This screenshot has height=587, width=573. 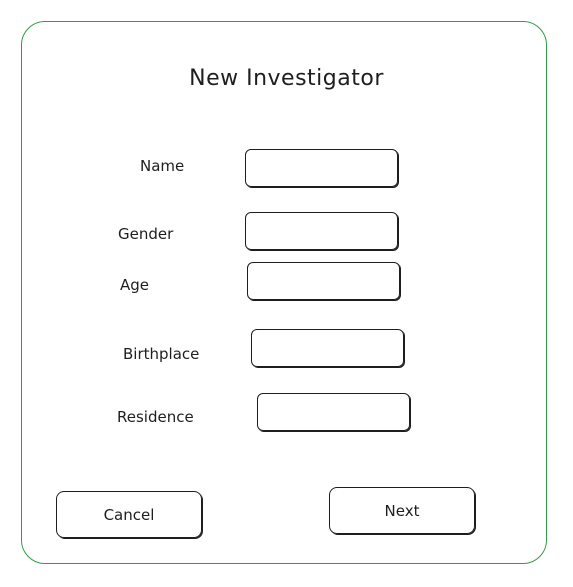 I want to click on dialog-title: New Investigator, so click(x=286, y=78).